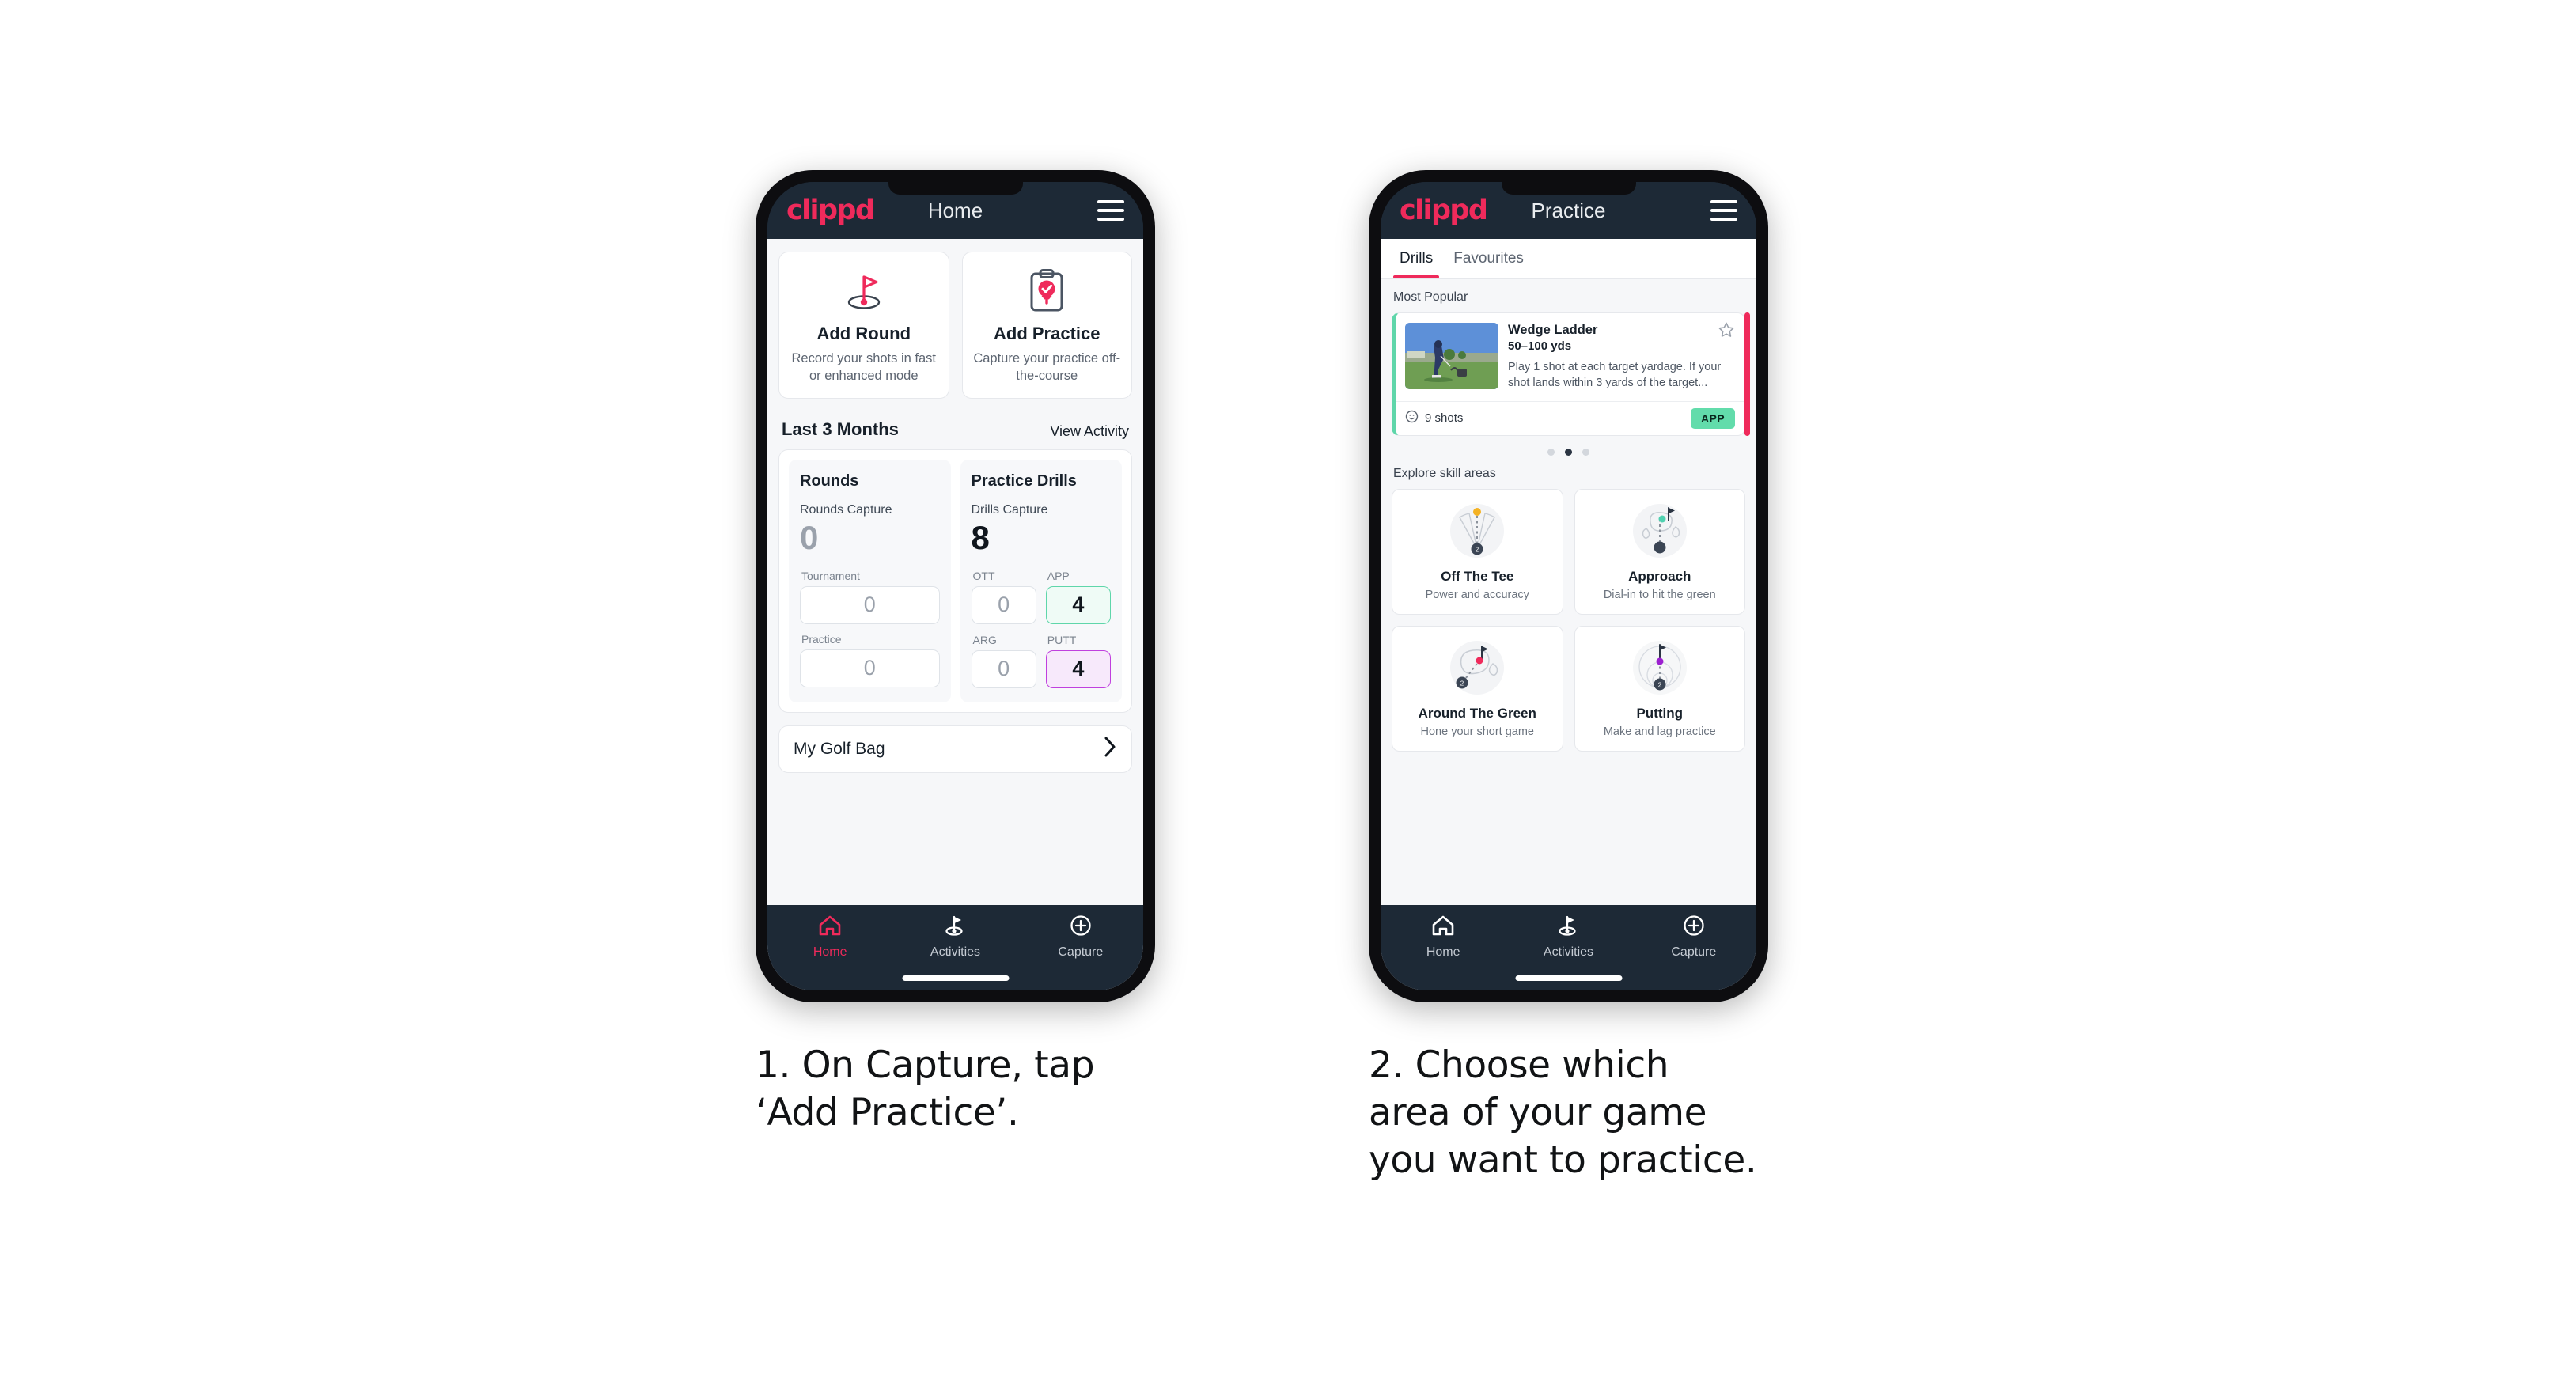 This screenshot has height=1386, width=2576. I want to click on golf-player-photo, so click(1451, 356).